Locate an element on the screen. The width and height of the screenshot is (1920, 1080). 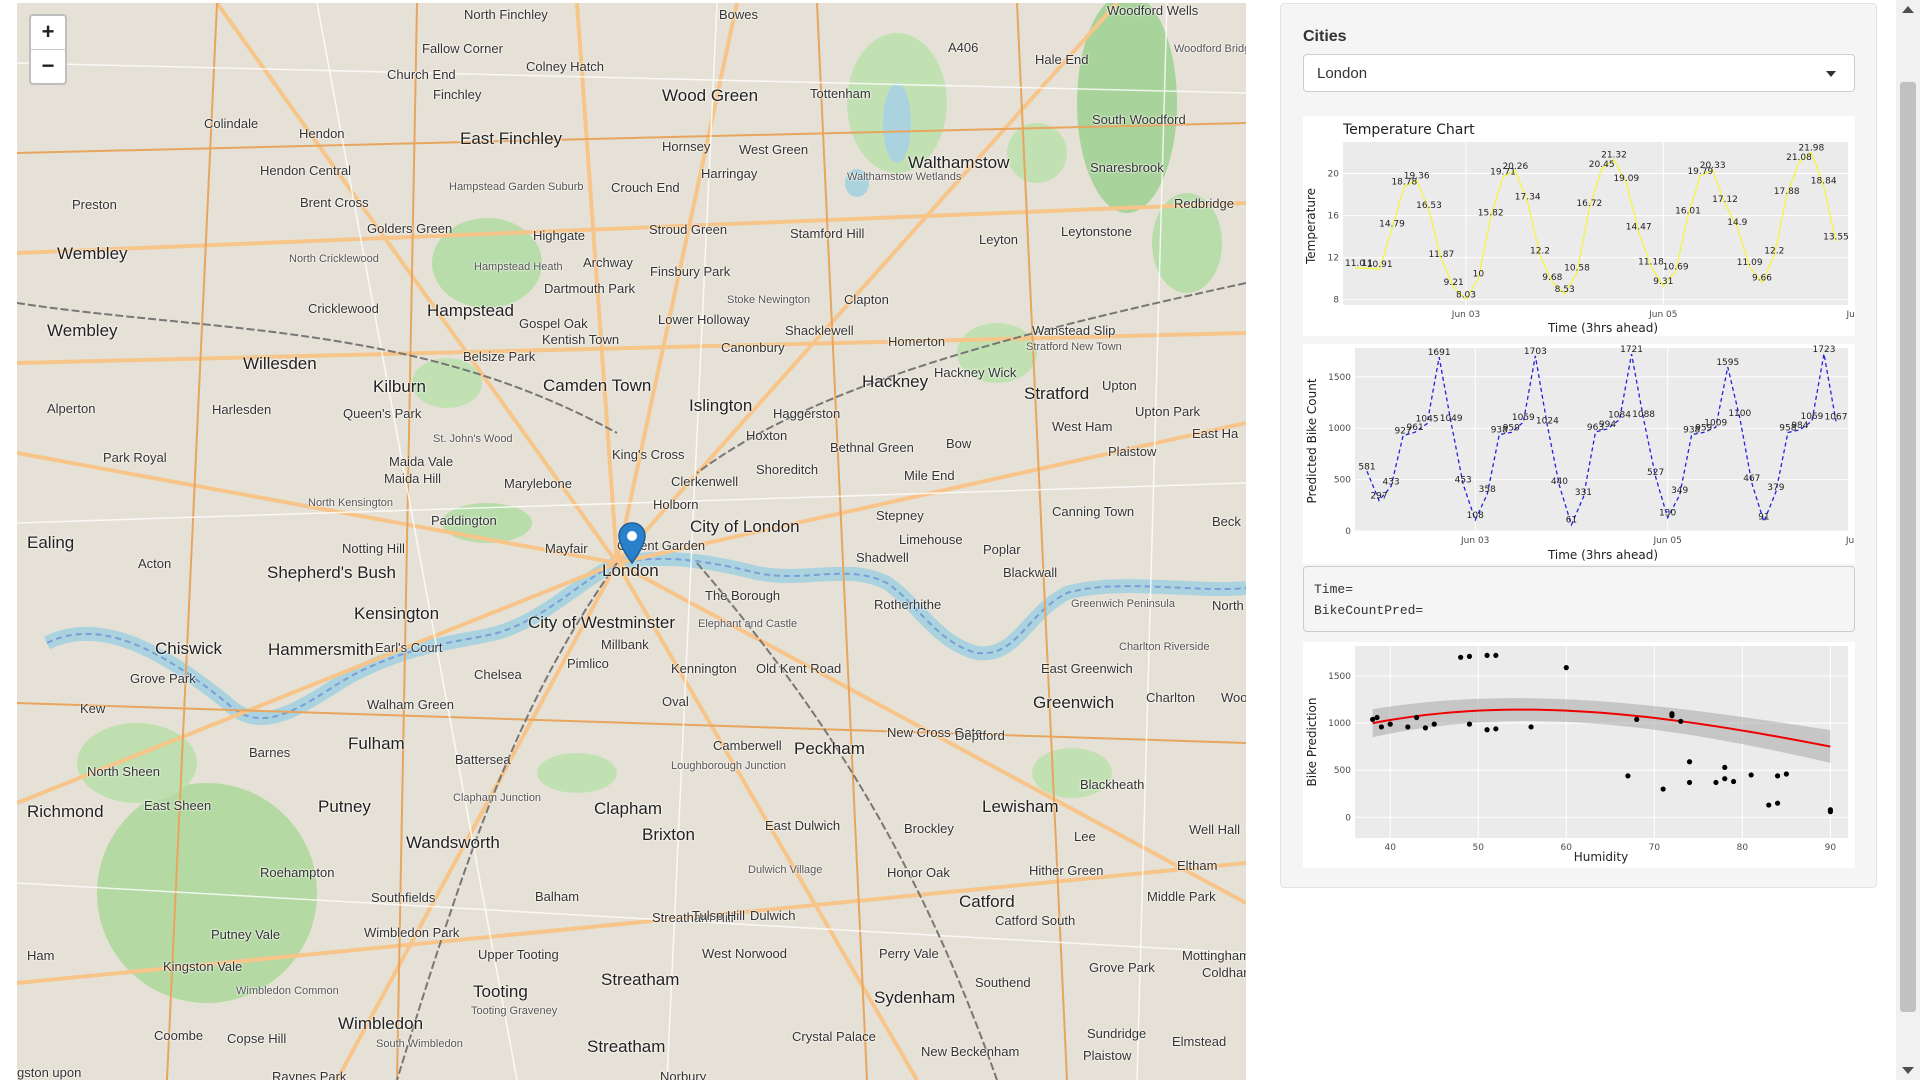
data-label: 453 is located at coordinates (1463, 480).